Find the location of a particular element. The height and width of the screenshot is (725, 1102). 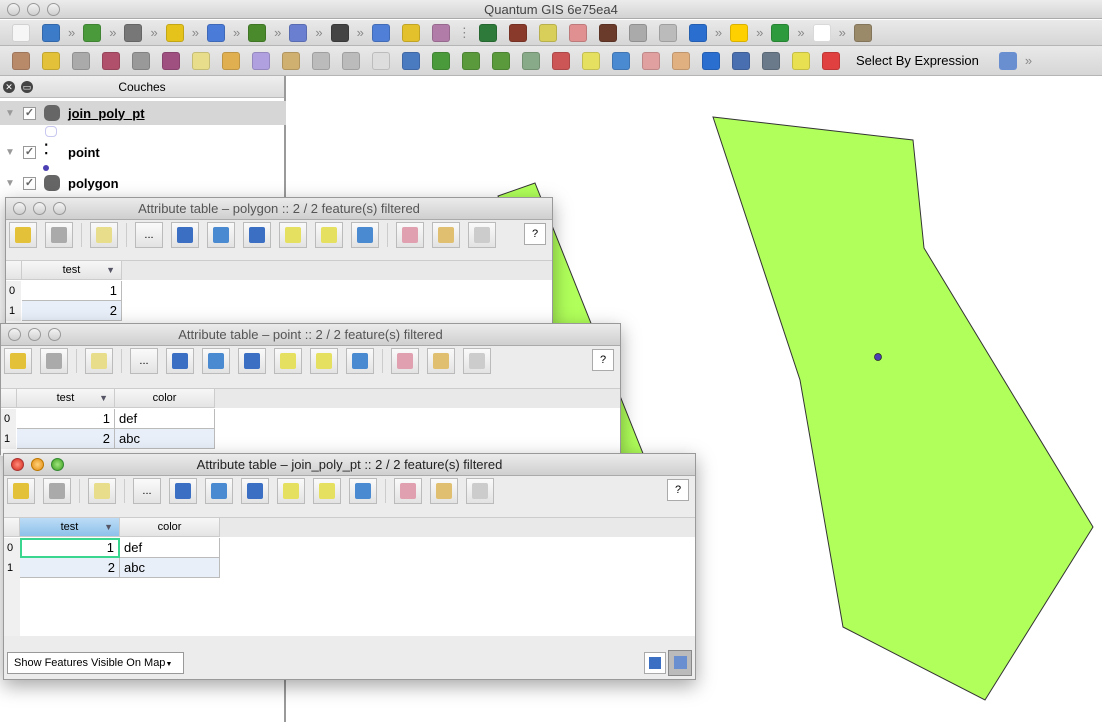

copy-icon is located at coordinates (261, 60).